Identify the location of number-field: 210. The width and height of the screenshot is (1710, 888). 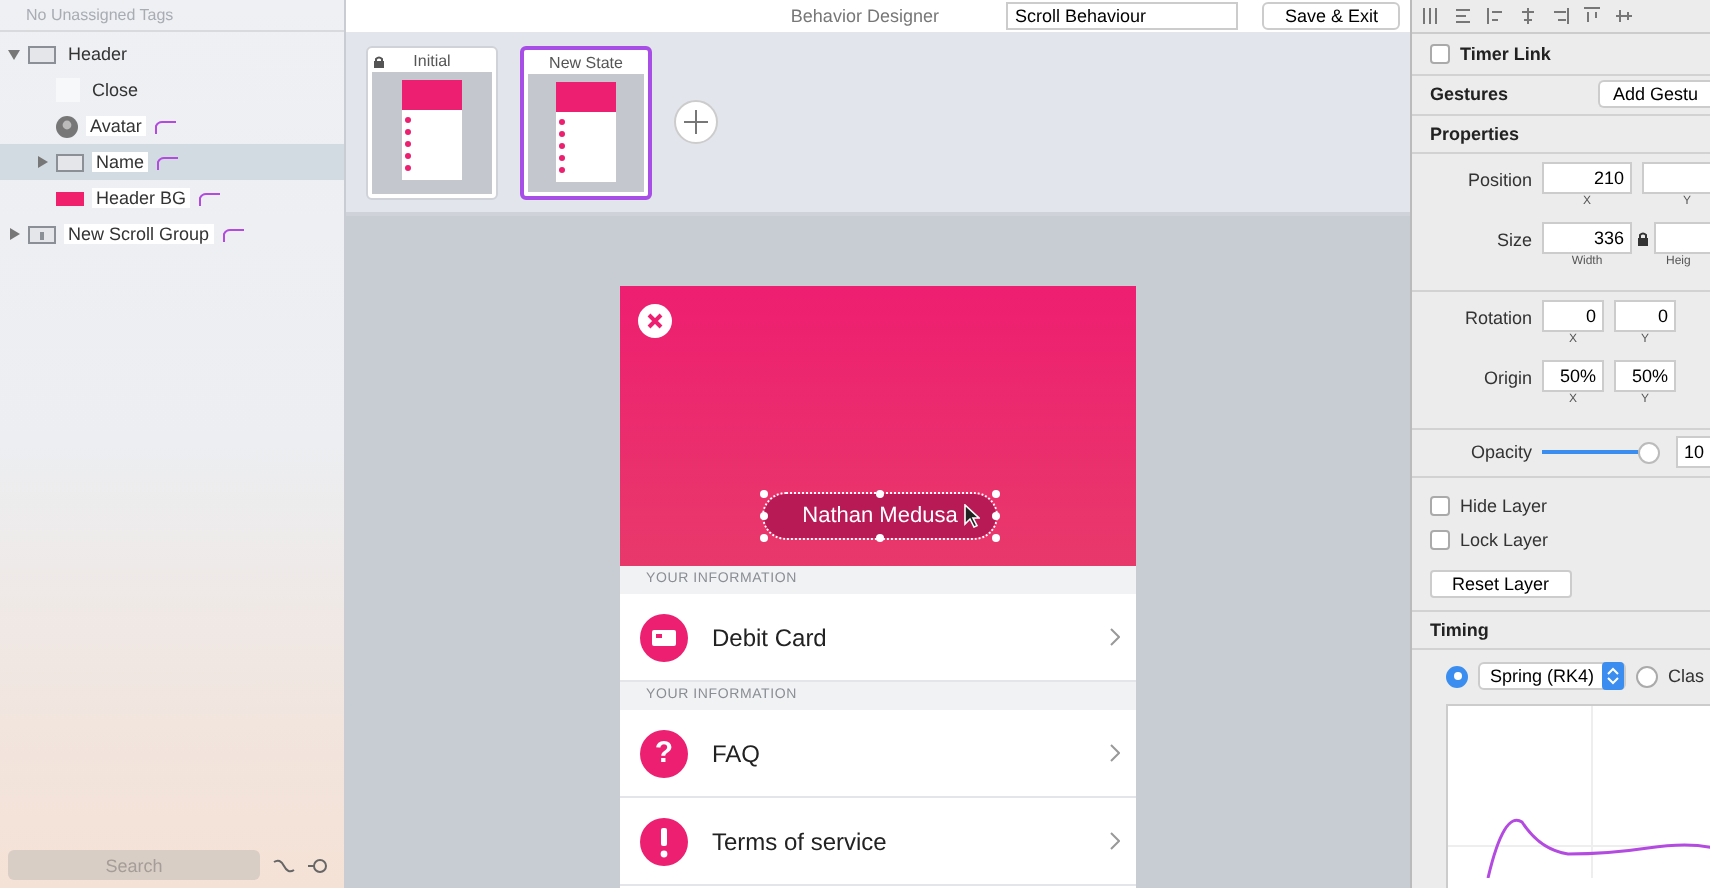
(1587, 177).